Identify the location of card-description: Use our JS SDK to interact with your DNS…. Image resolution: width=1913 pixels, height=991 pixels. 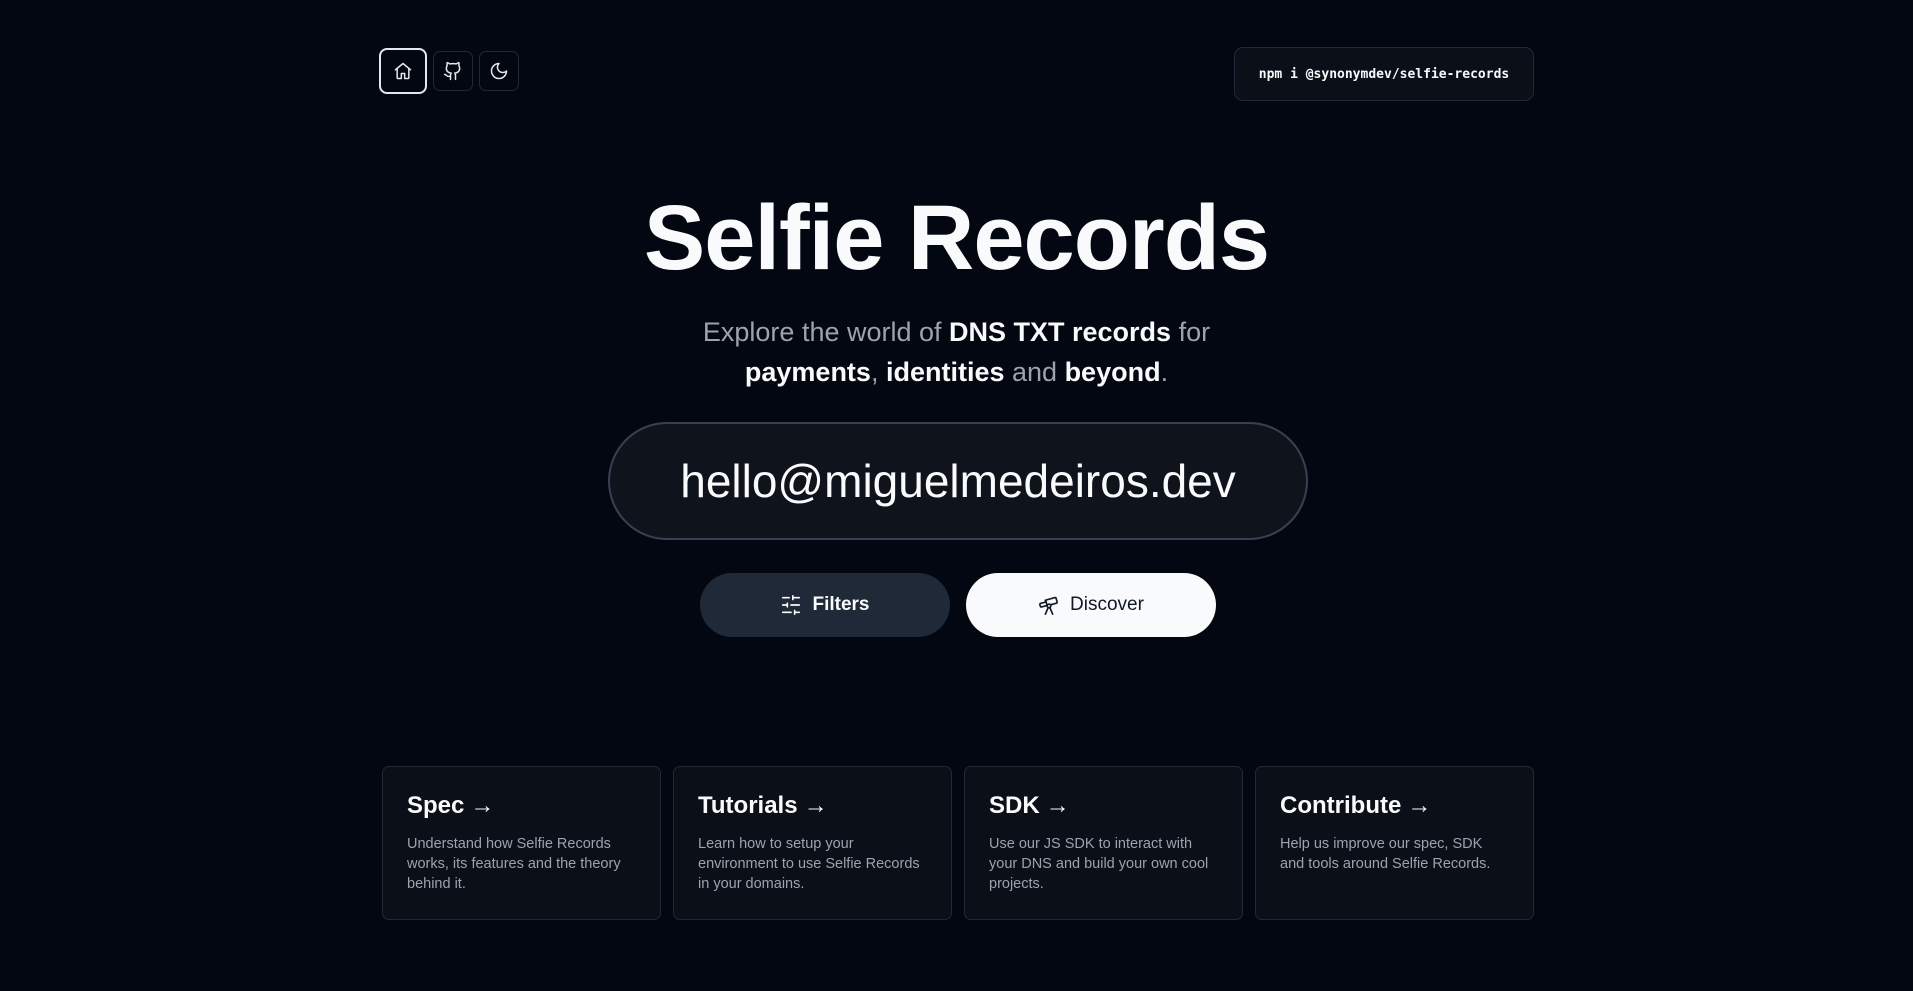
(1099, 864).